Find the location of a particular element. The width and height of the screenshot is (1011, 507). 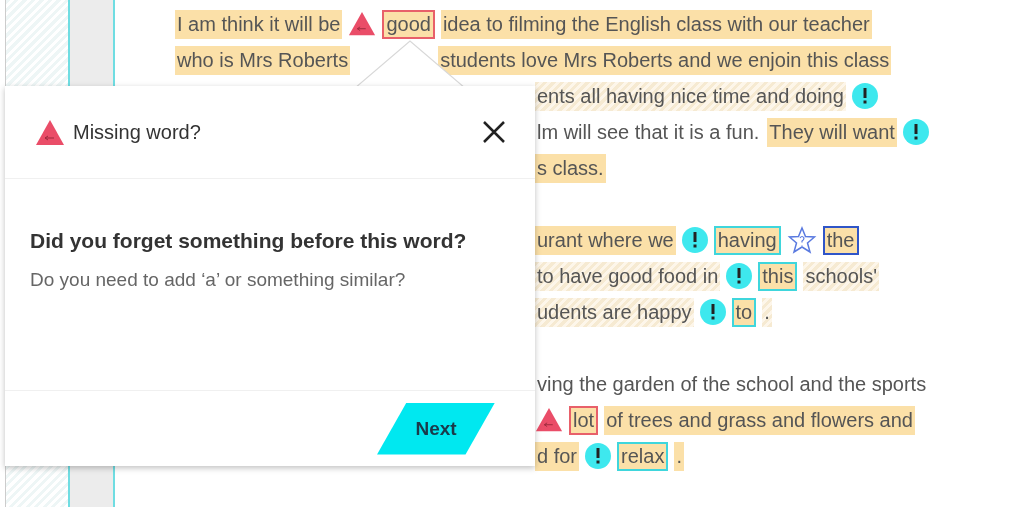

essay-text: schools' is located at coordinates (841, 276).